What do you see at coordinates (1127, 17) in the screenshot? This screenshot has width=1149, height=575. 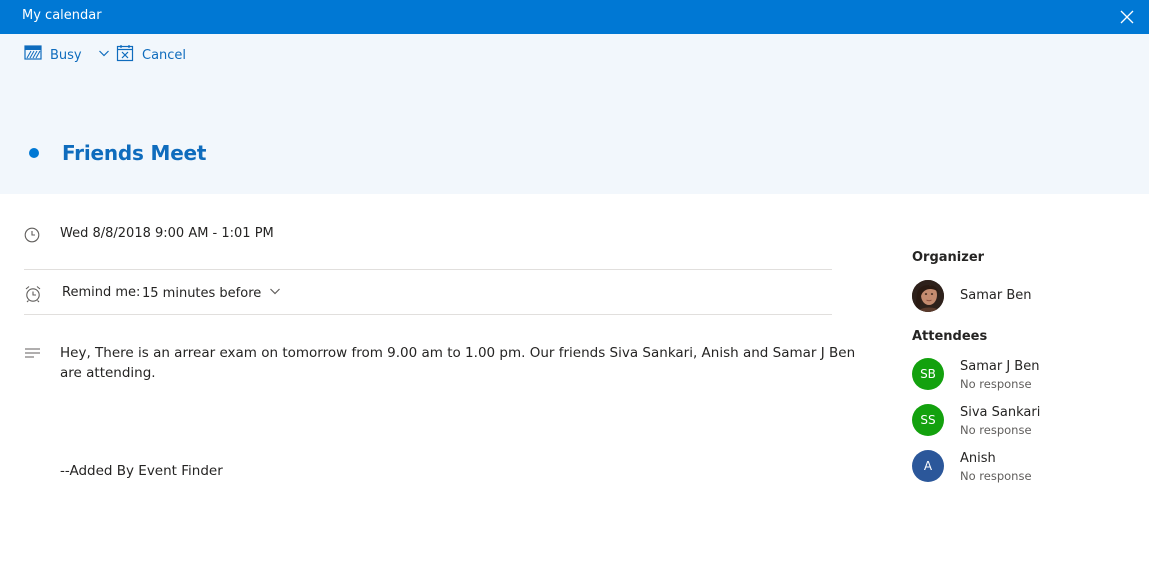 I see `close-icon` at bounding box center [1127, 17].